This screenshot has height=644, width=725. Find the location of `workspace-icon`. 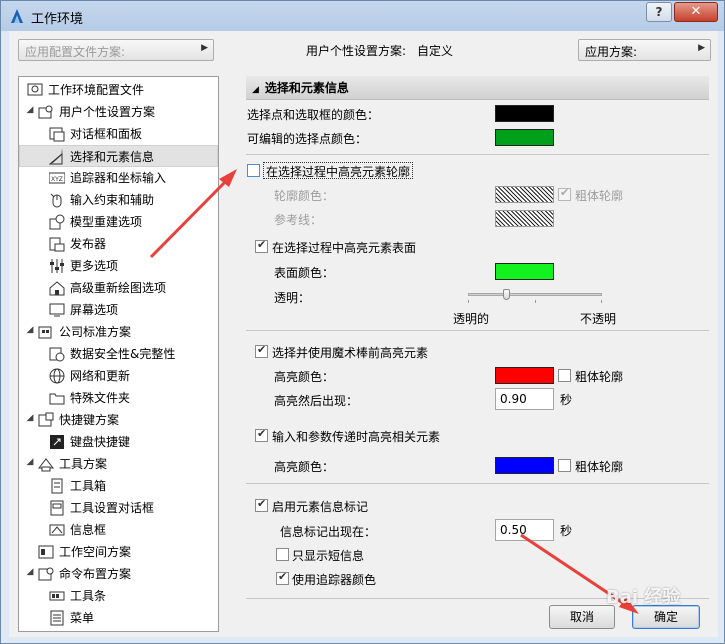

workspace-icon is located at coordinates (46, 551).